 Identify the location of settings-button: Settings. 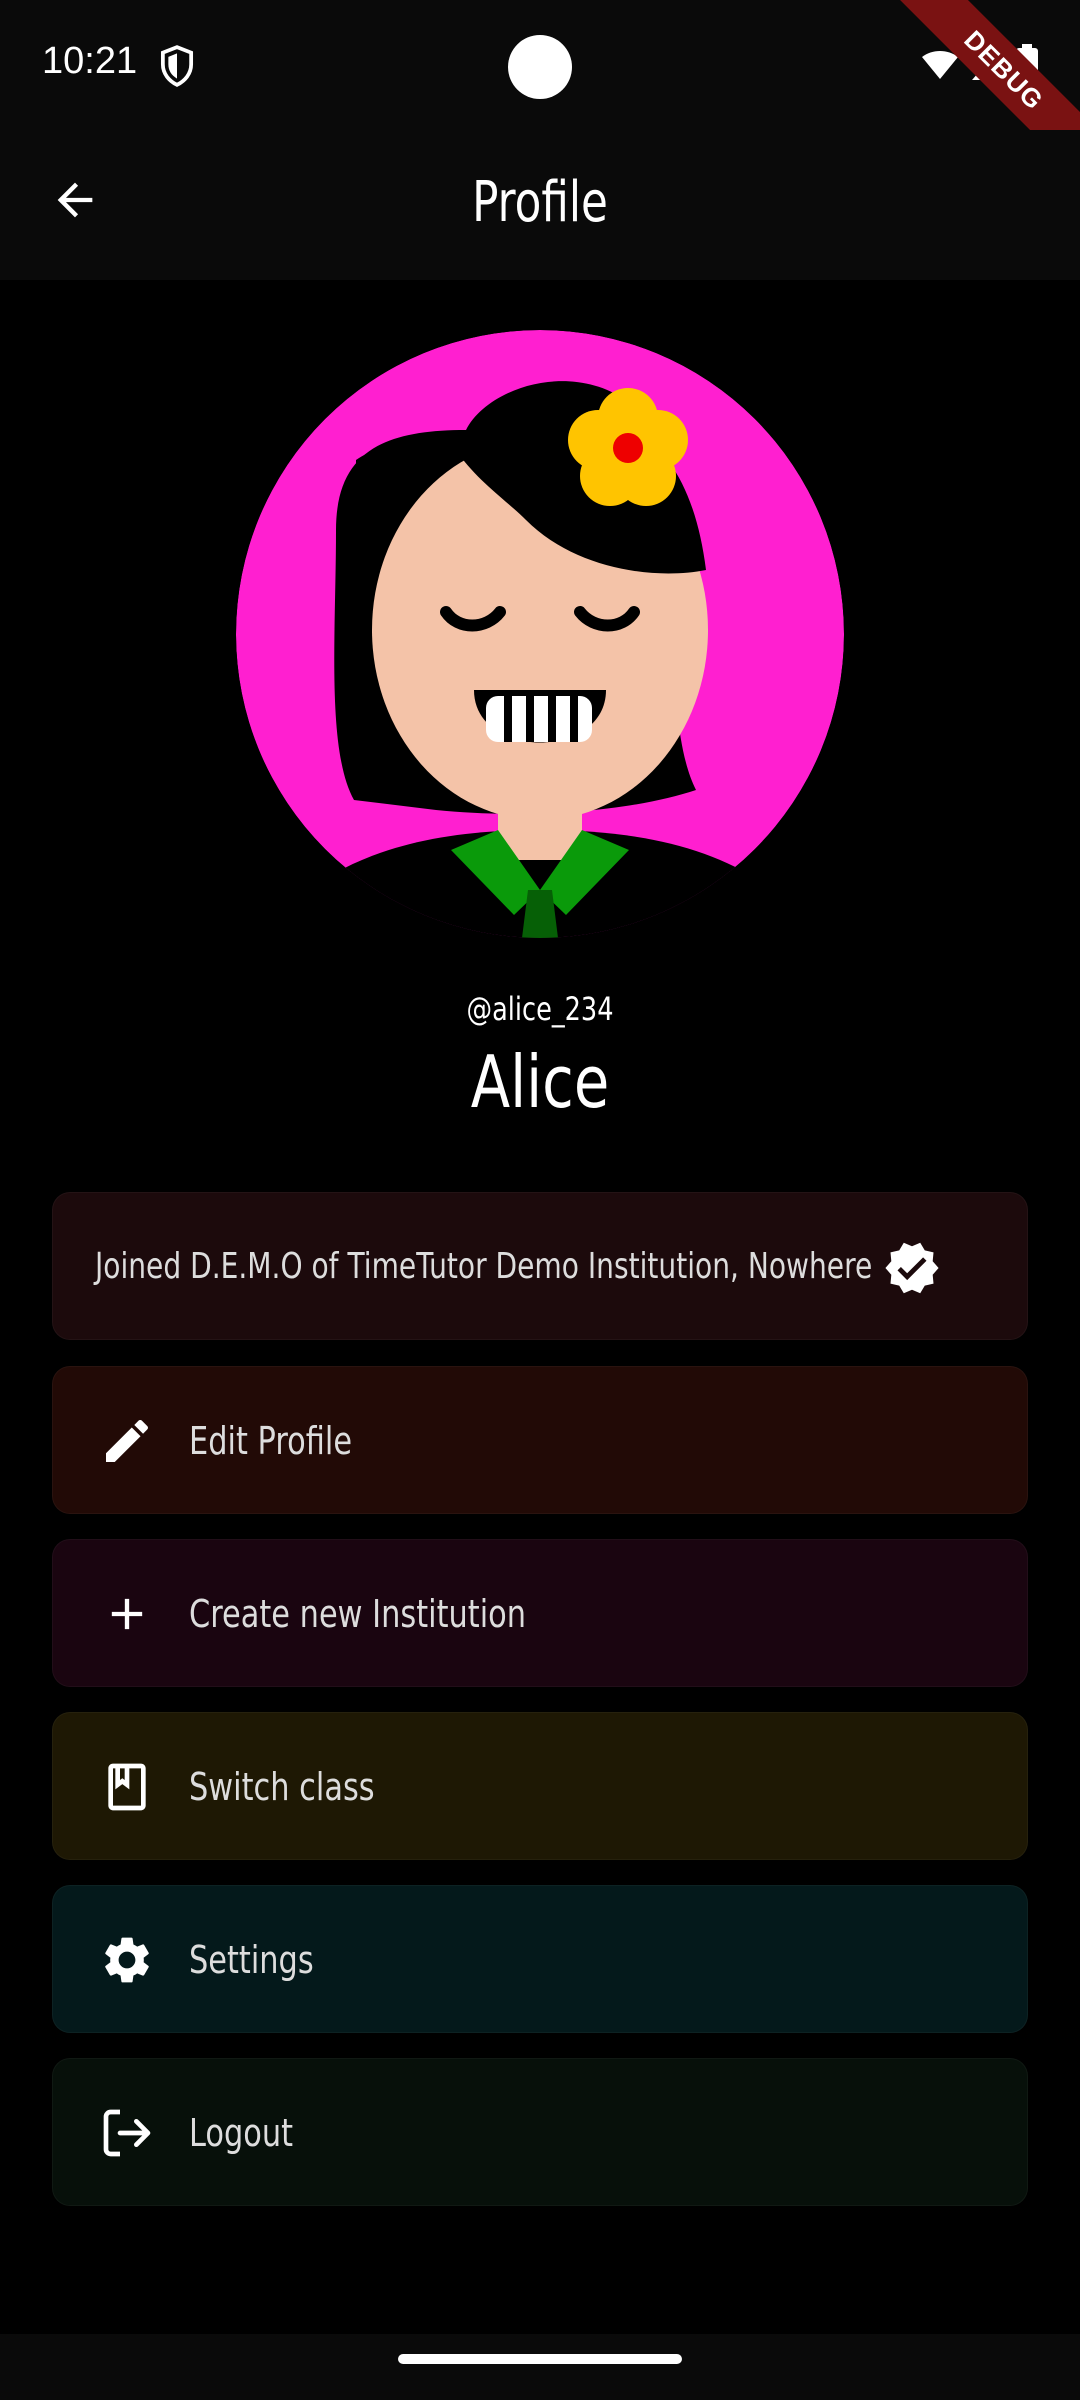
(540, 1959).